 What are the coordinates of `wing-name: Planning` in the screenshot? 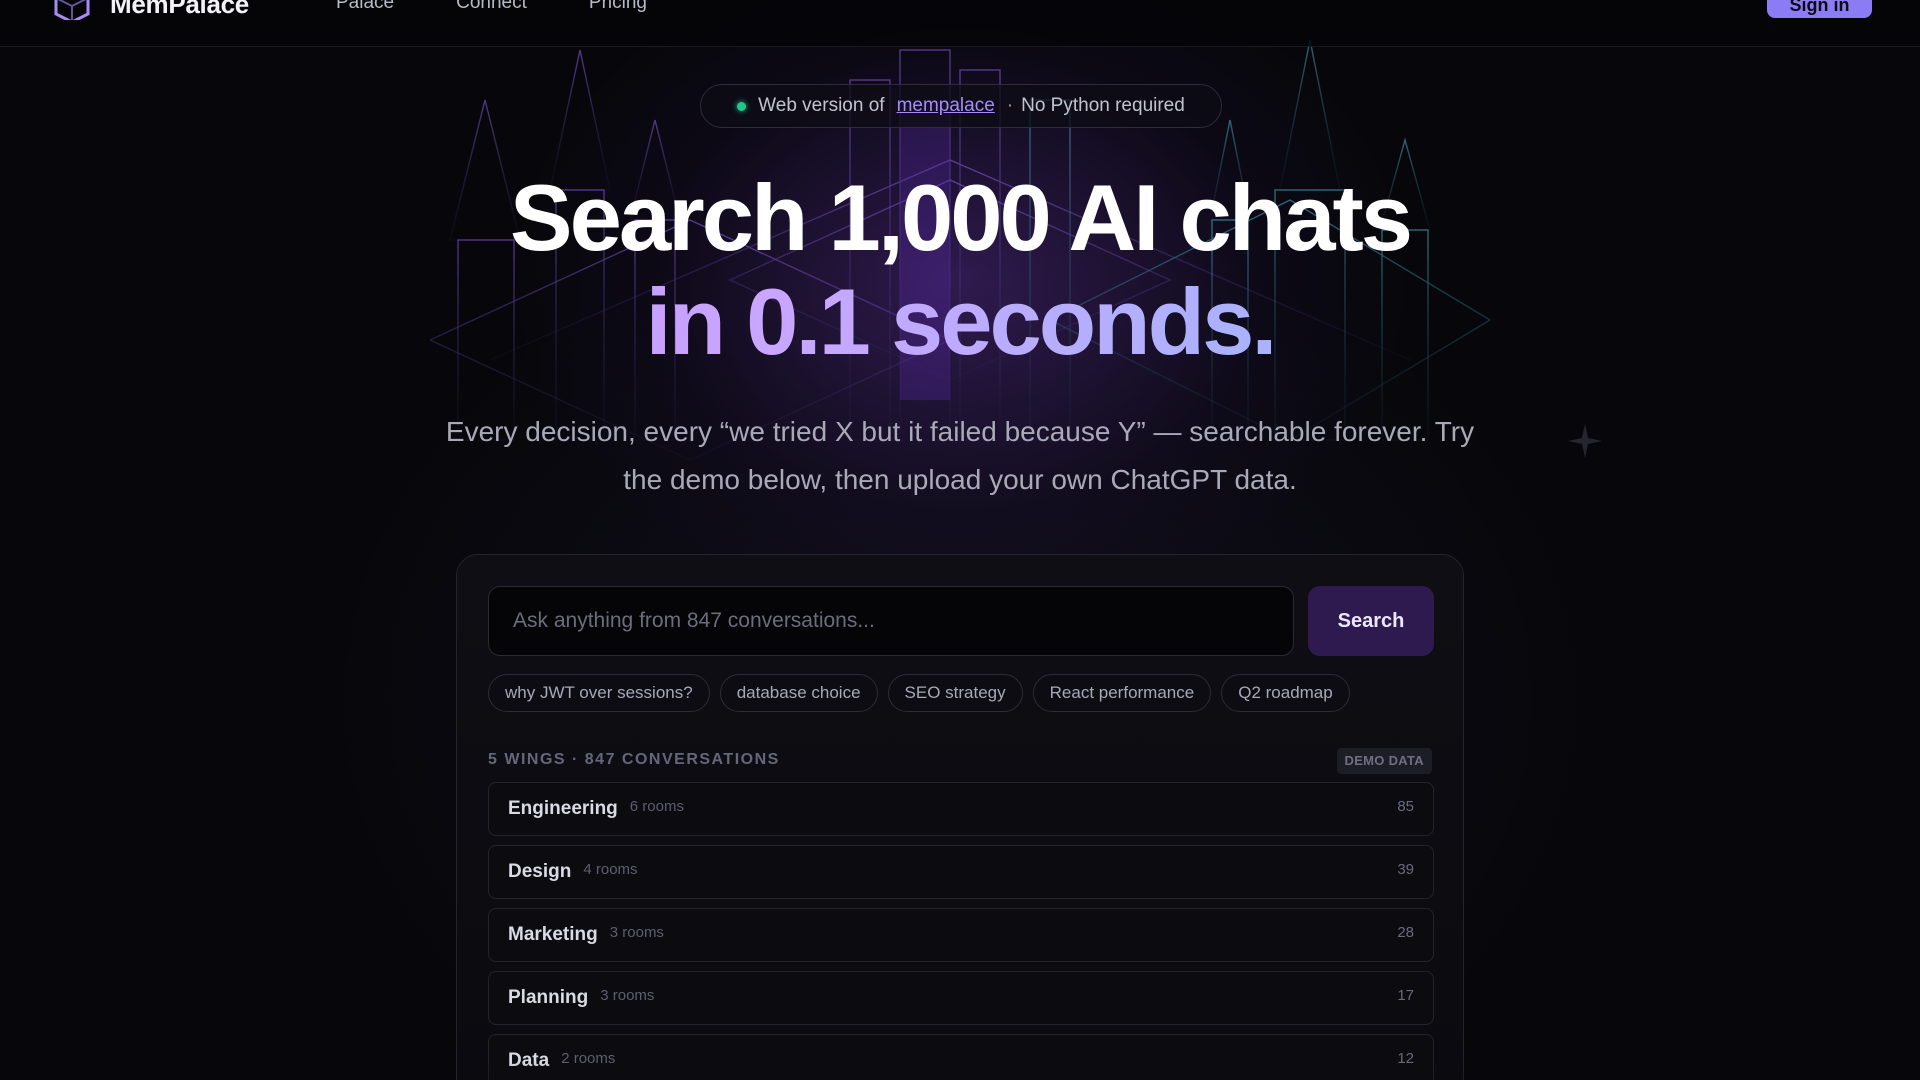 It's located at (548, 997).